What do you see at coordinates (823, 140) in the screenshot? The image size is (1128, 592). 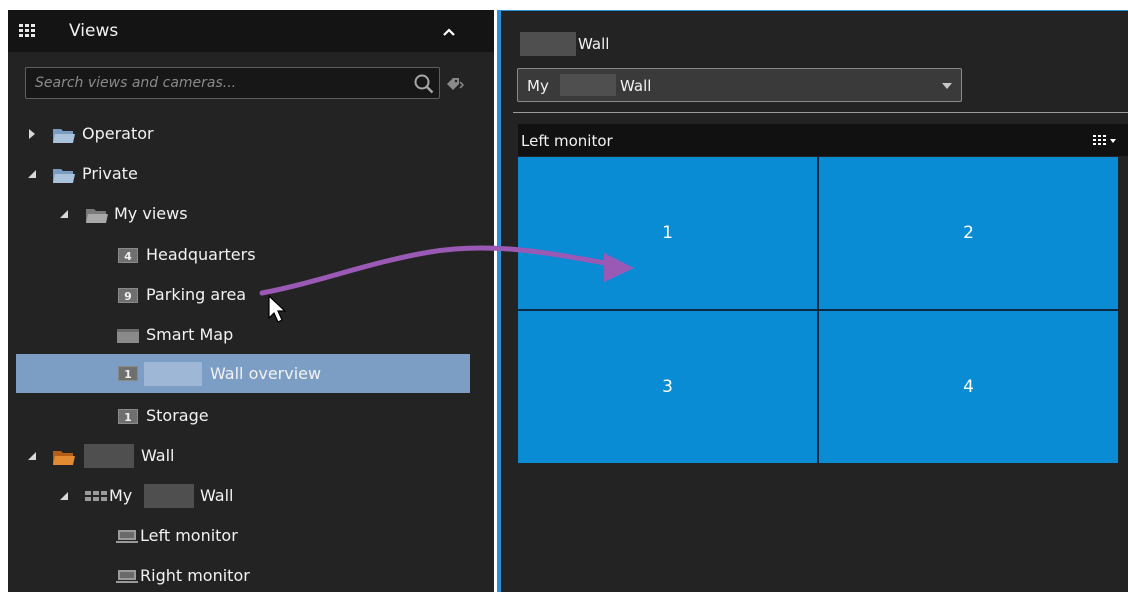 I see `monitor-header: Left monitor` at bounding box center [823, 140].